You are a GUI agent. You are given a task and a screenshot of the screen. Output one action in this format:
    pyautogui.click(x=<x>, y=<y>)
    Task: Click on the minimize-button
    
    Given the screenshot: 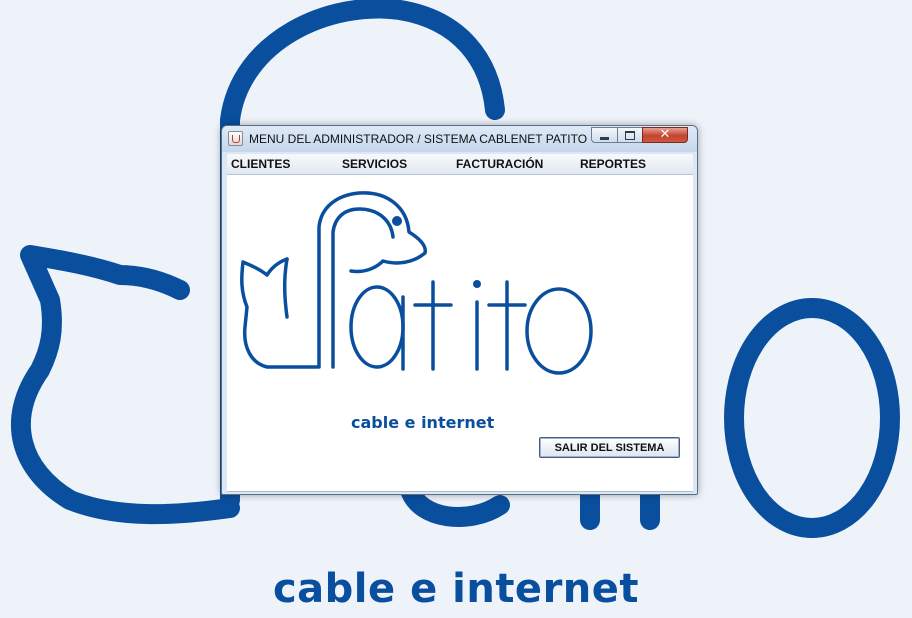 What is the action you would take?
    pyautogui.click(x=604, y=135)
    